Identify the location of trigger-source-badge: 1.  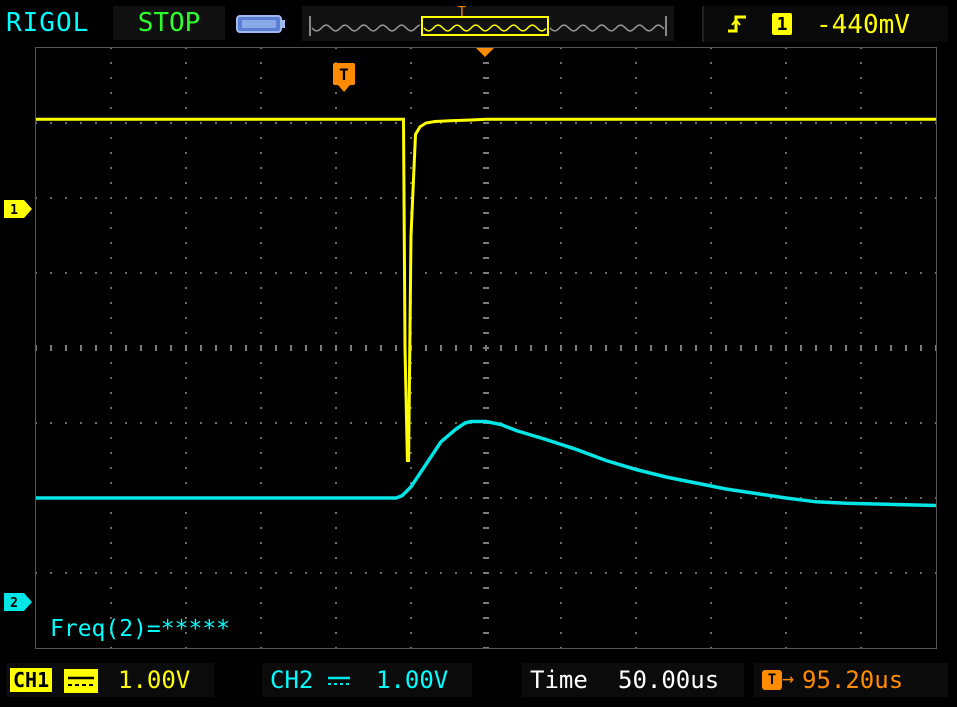
(782, 24).